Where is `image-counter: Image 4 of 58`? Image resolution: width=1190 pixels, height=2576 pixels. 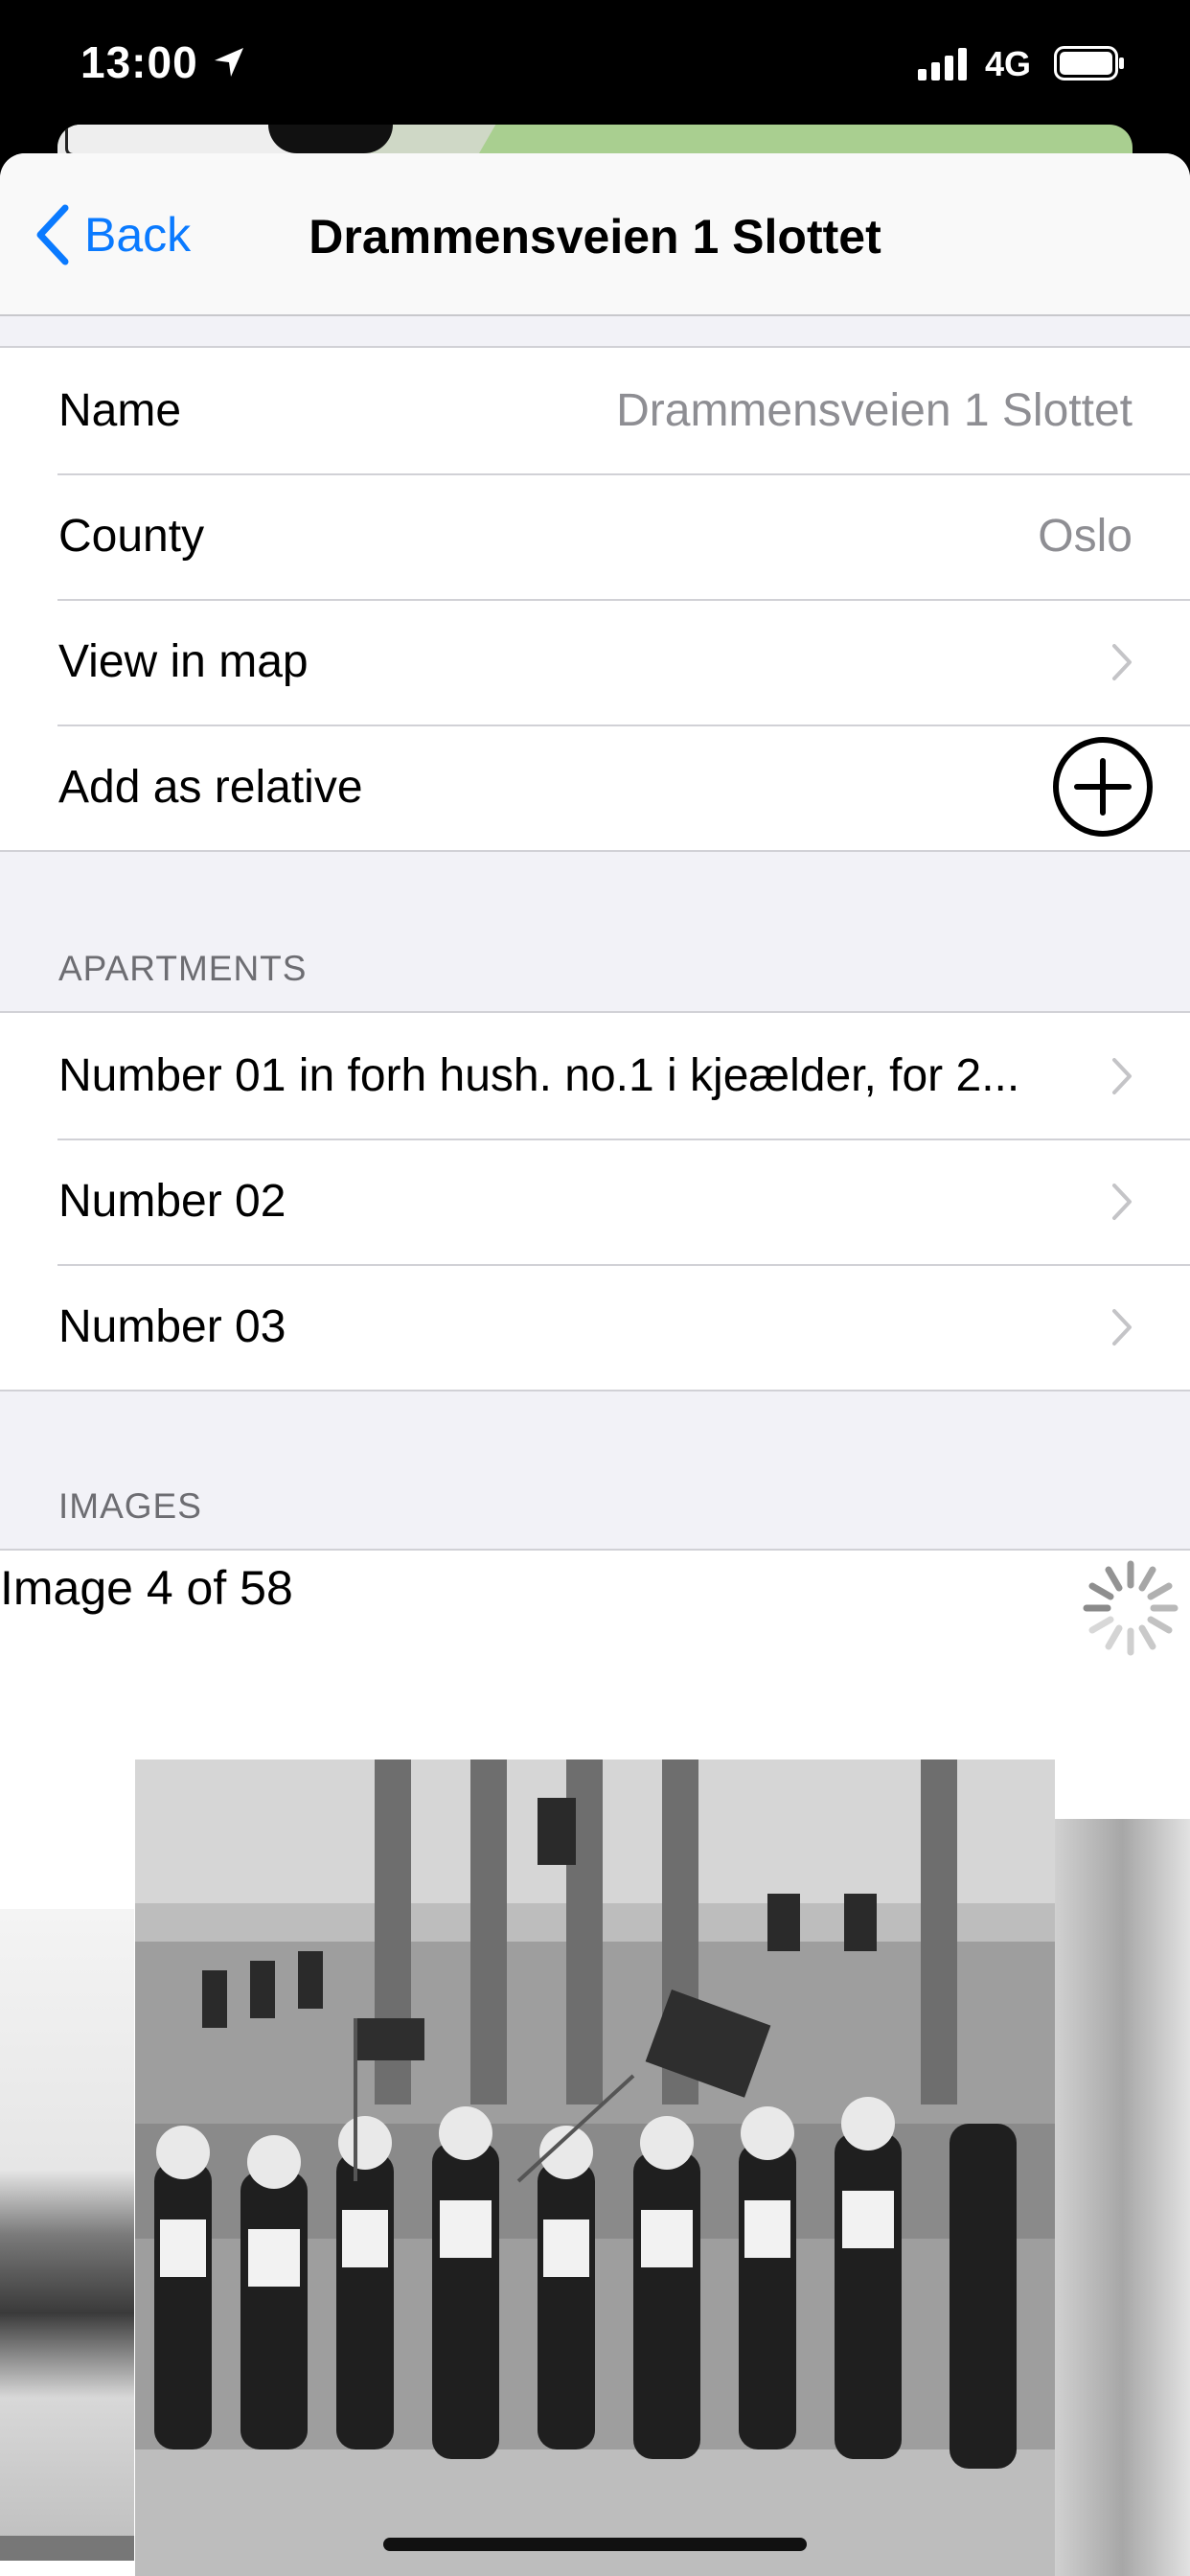
image-counter: Image 4 of 58 is located at coordinates (147, 1588).